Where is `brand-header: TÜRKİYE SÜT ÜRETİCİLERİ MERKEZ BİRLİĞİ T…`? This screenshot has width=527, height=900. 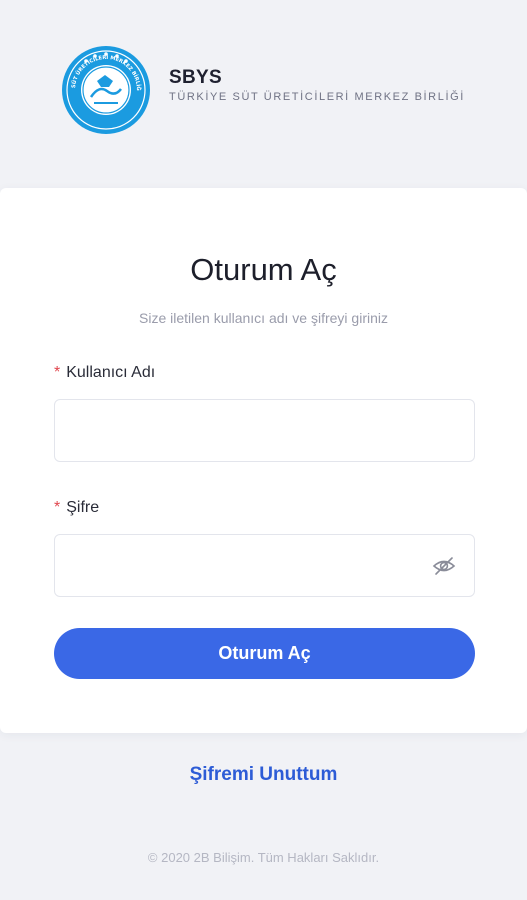
brand-header: TÜRKİYE SÜT ÜRETİCİLERİ MERKEZ BİRLİĞİ T… is located at coordinates (263, 90).